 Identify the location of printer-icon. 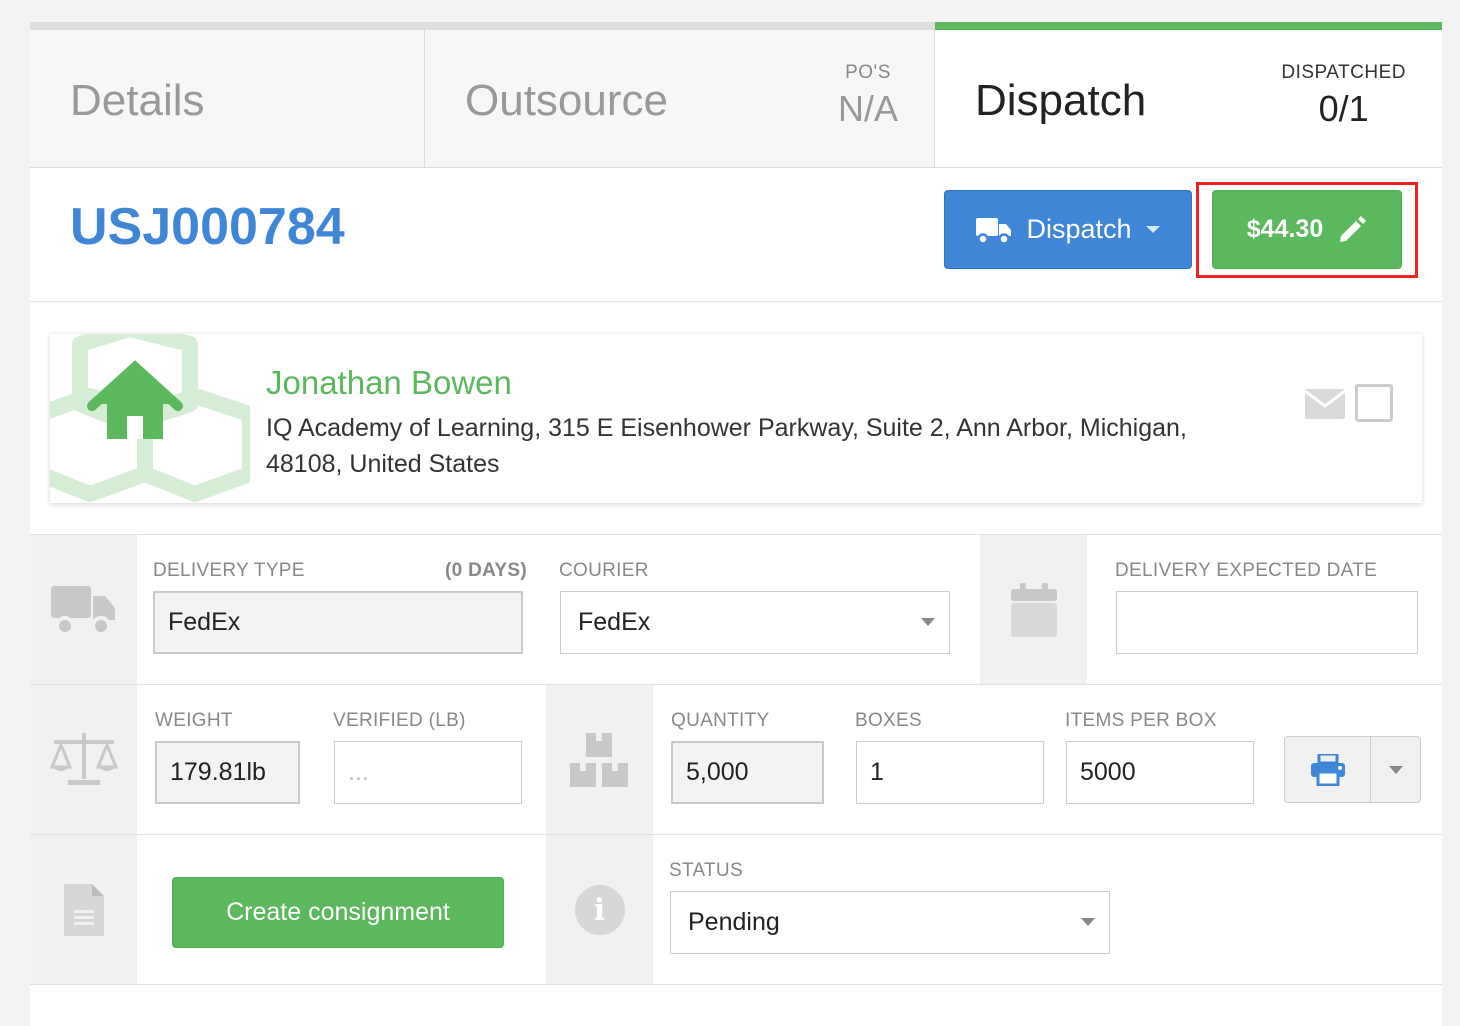
(1327, 769).